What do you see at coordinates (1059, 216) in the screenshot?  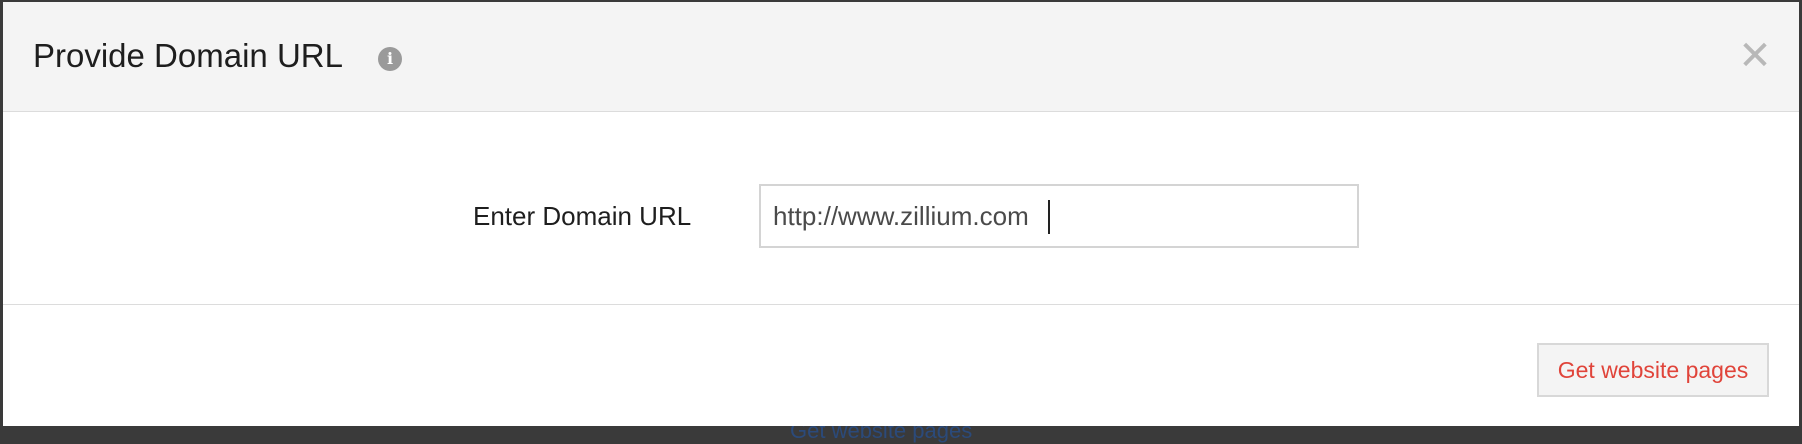 I see `domain-url-input` at bounding box center [1059, 216].